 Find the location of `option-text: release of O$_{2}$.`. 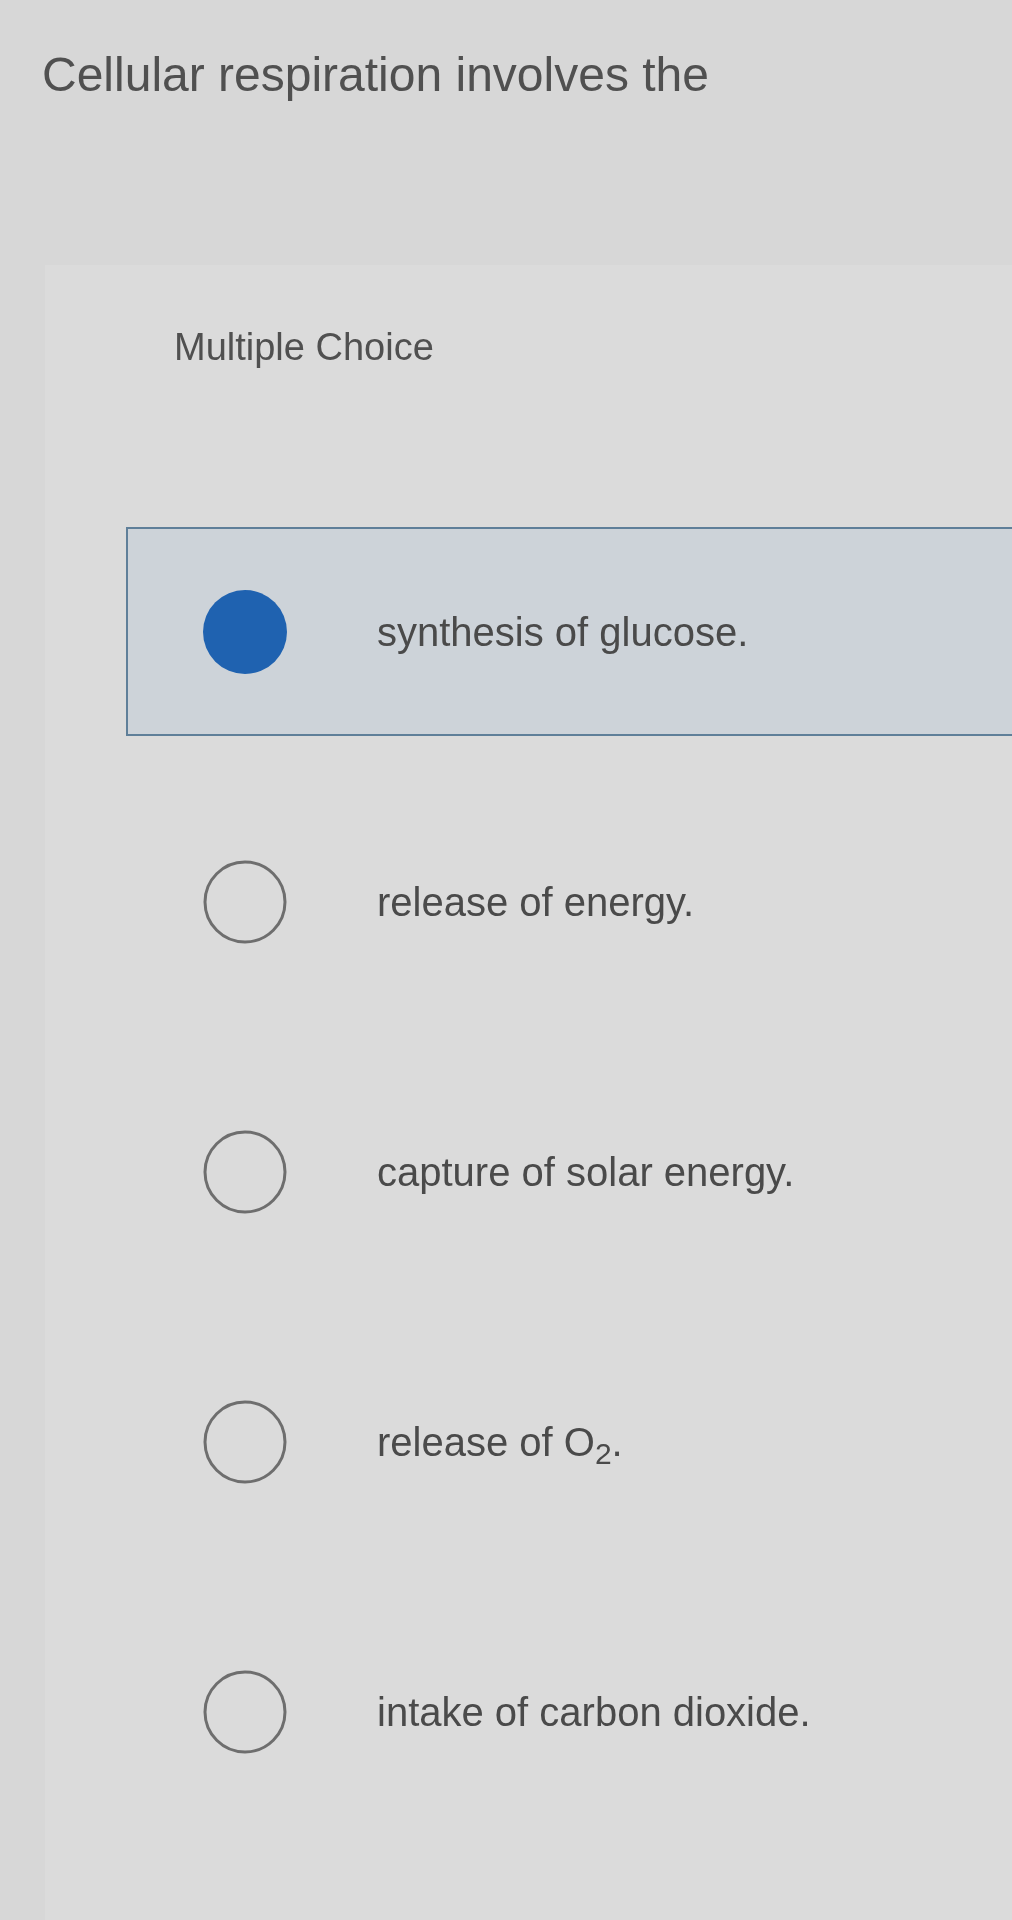

option-text: release of O$_{2}$. is located at coordinates (500, 1442).